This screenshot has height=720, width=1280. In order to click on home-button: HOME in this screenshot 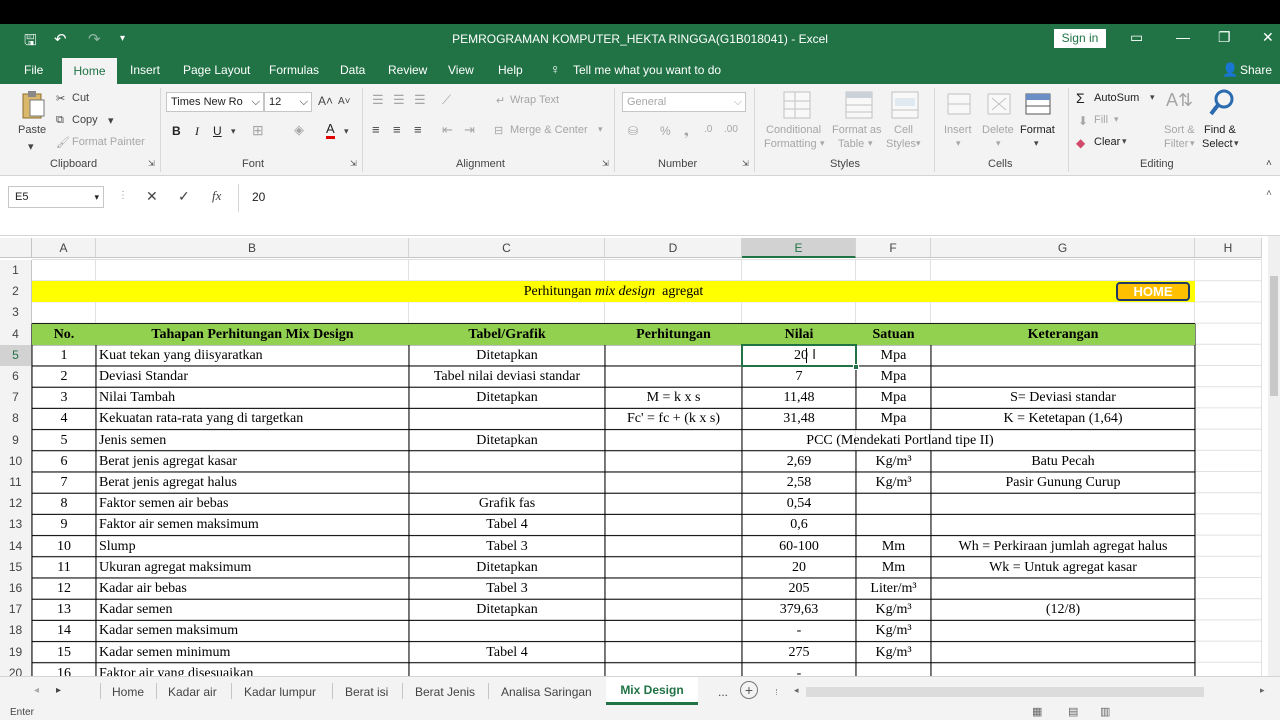, I will do `click(1153, 292)`.